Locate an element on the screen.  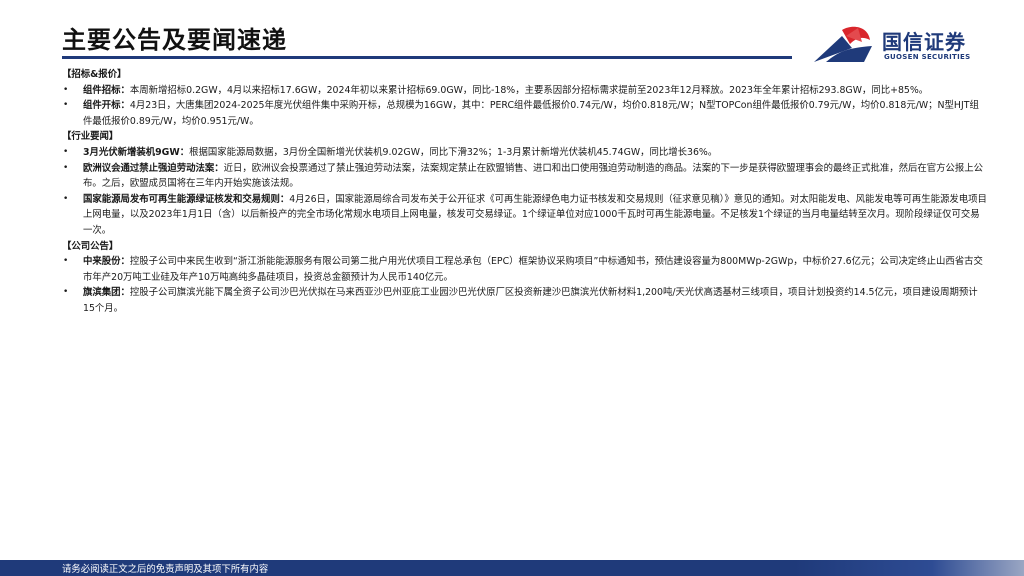
item-title: 旗滨集团： is located at coordinates (106, 293).